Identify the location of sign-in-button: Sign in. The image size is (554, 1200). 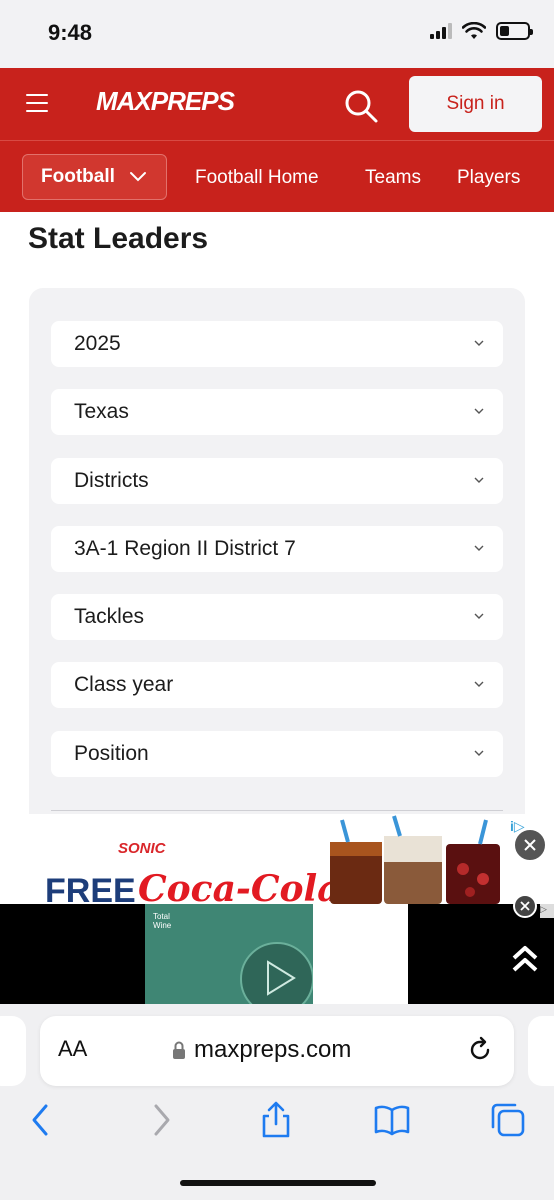
(475, 104).